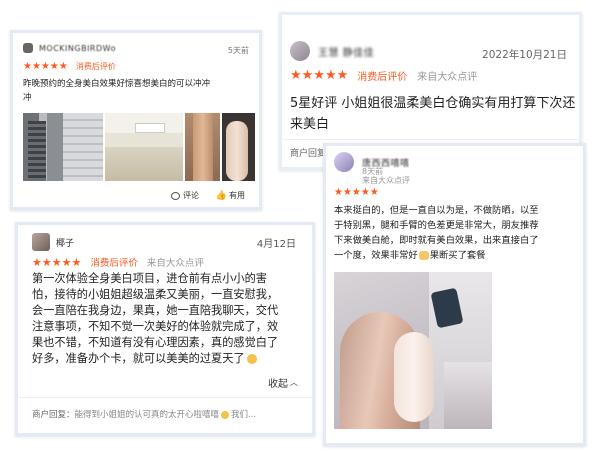 The width and height of the screenshot is (600, 453). Describe the element at coordinates (308, 154) in the screenshot. I see `merchant-reply-label: 商户回复` at that location.